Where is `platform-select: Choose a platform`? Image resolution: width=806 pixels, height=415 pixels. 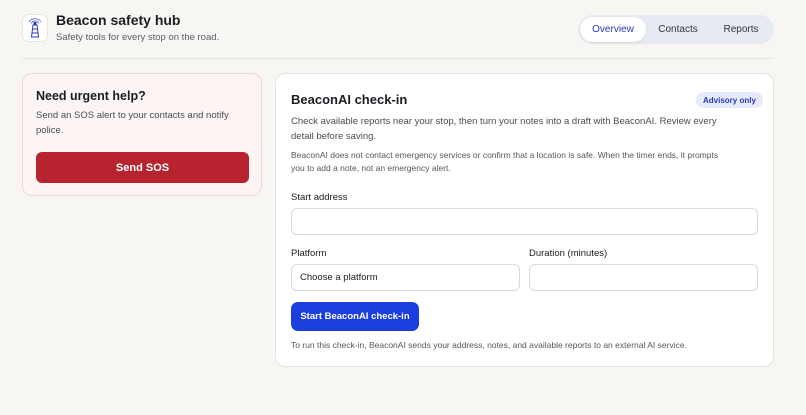 platform-select: Choose a platform is located at coordinates (405, 277).